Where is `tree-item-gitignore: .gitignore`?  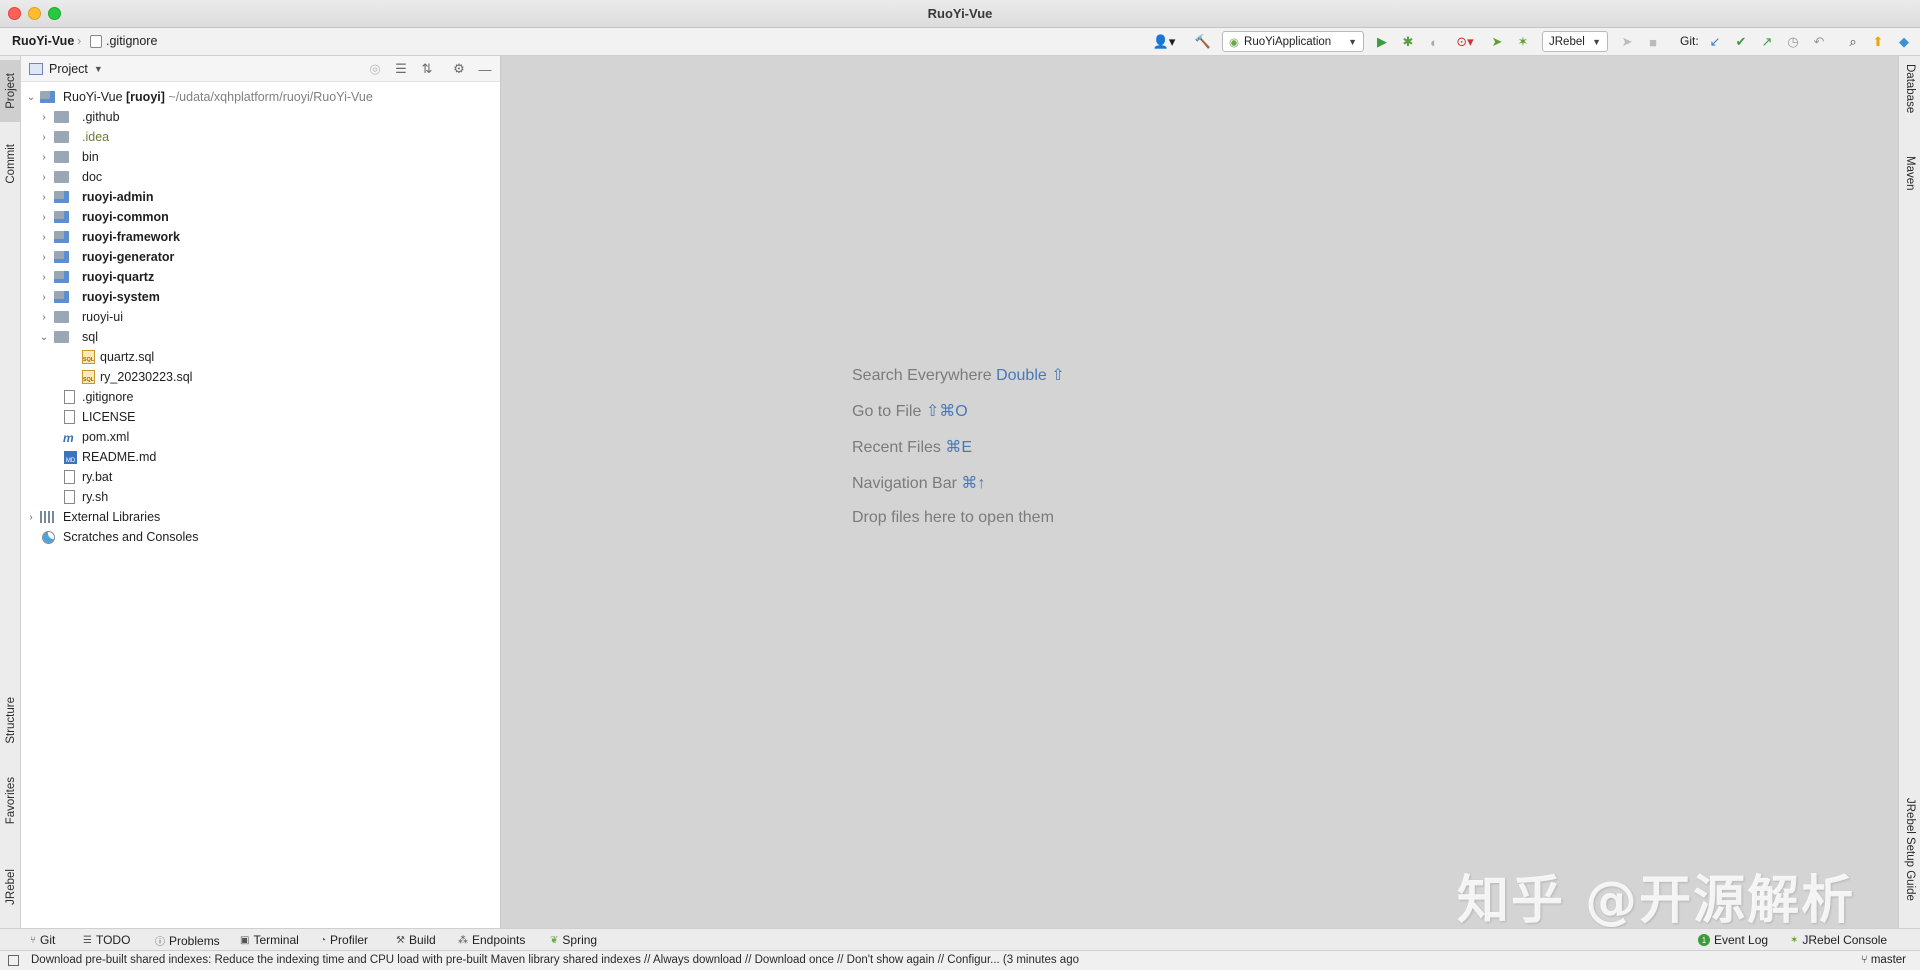 tree-item-gitignore: .gitignore is located at coordinates (260, 397).